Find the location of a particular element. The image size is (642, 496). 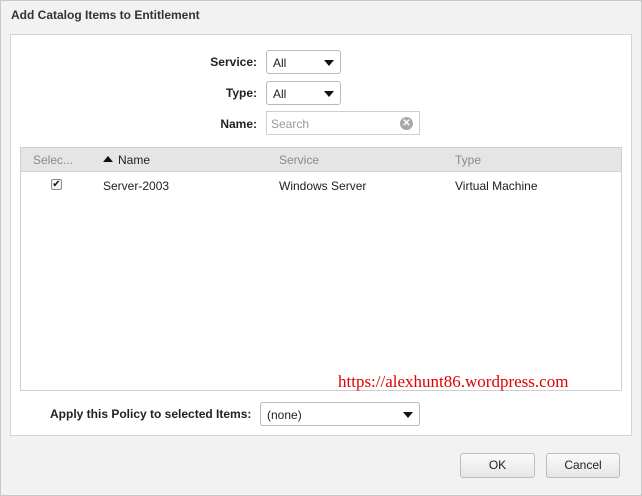

checkmark-icon: ✔ is located at coordinates (56, 184).